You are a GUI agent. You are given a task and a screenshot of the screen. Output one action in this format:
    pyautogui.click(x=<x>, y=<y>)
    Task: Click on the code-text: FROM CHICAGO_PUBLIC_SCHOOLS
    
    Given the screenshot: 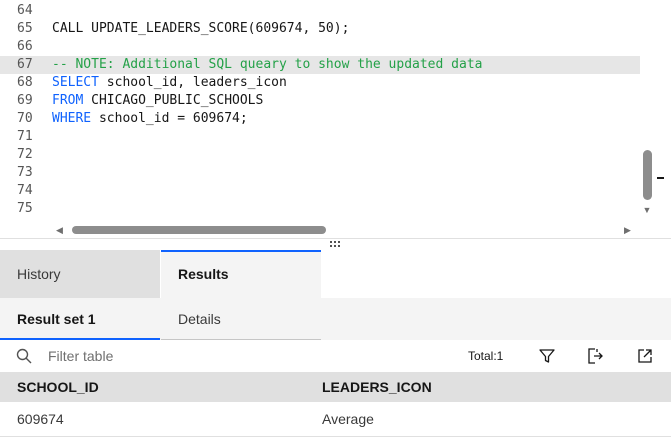 What is the action you would take?
    pyautogui.click(x=157, y=101)
    